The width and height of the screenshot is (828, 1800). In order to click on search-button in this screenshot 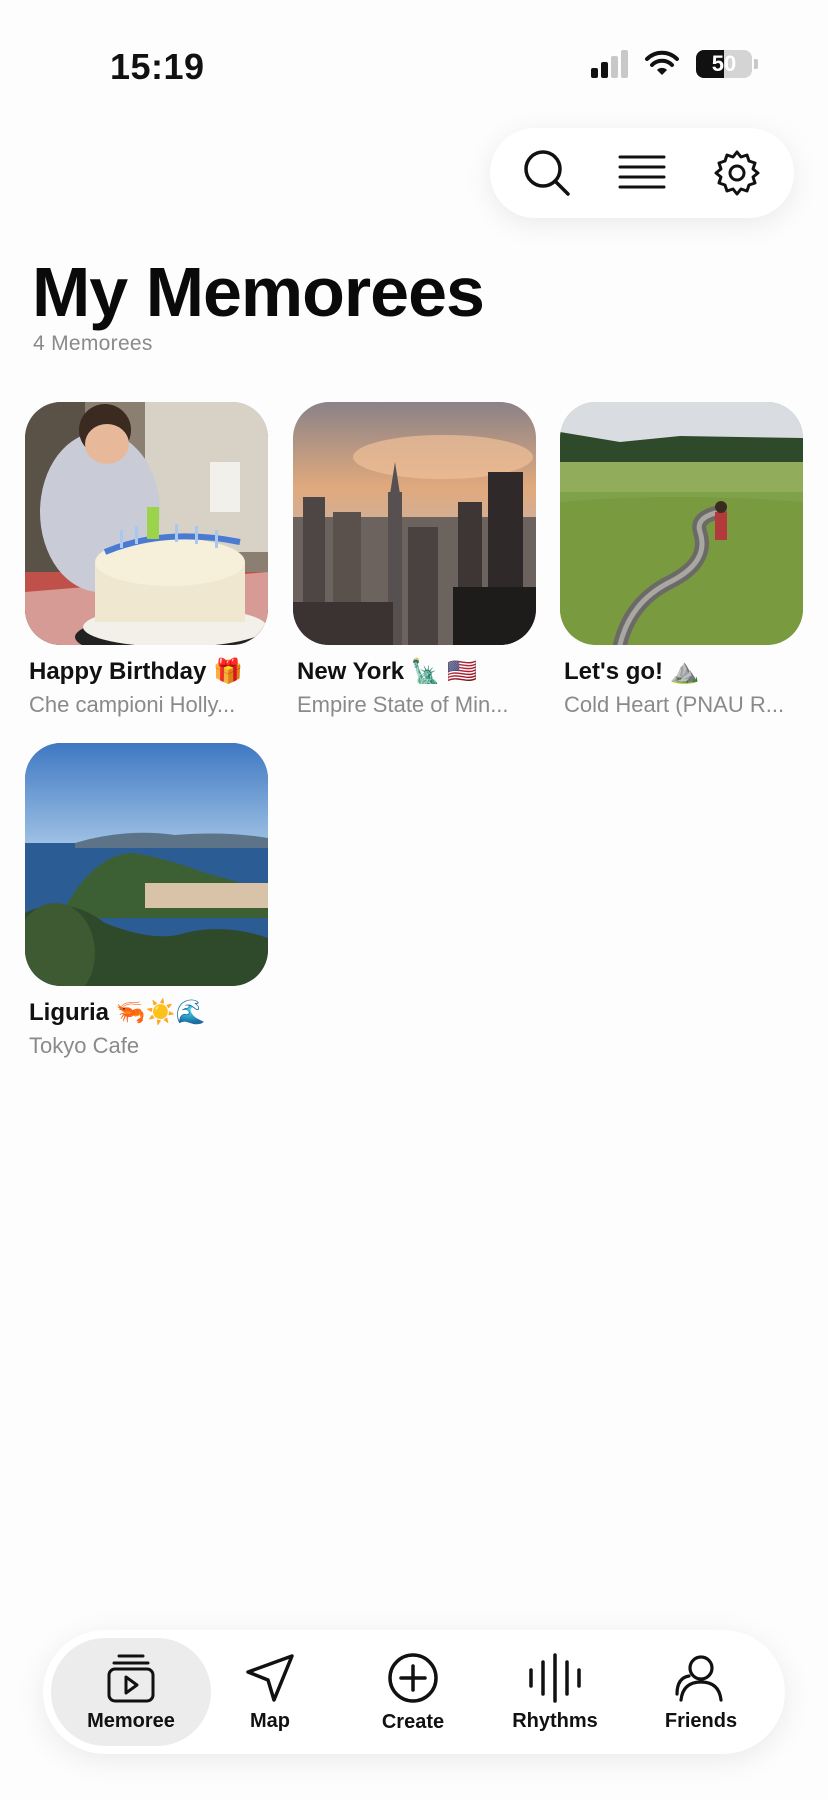, I will do `click(547, 173)`.